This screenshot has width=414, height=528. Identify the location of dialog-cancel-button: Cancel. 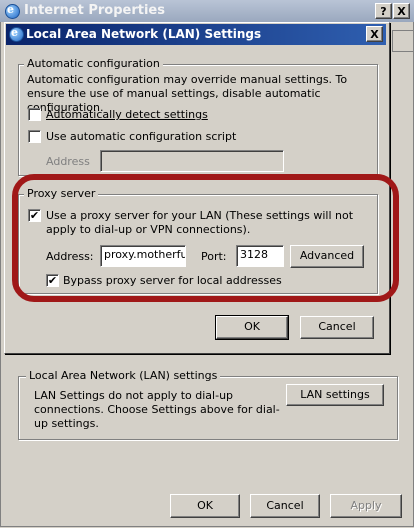
(337, 327).